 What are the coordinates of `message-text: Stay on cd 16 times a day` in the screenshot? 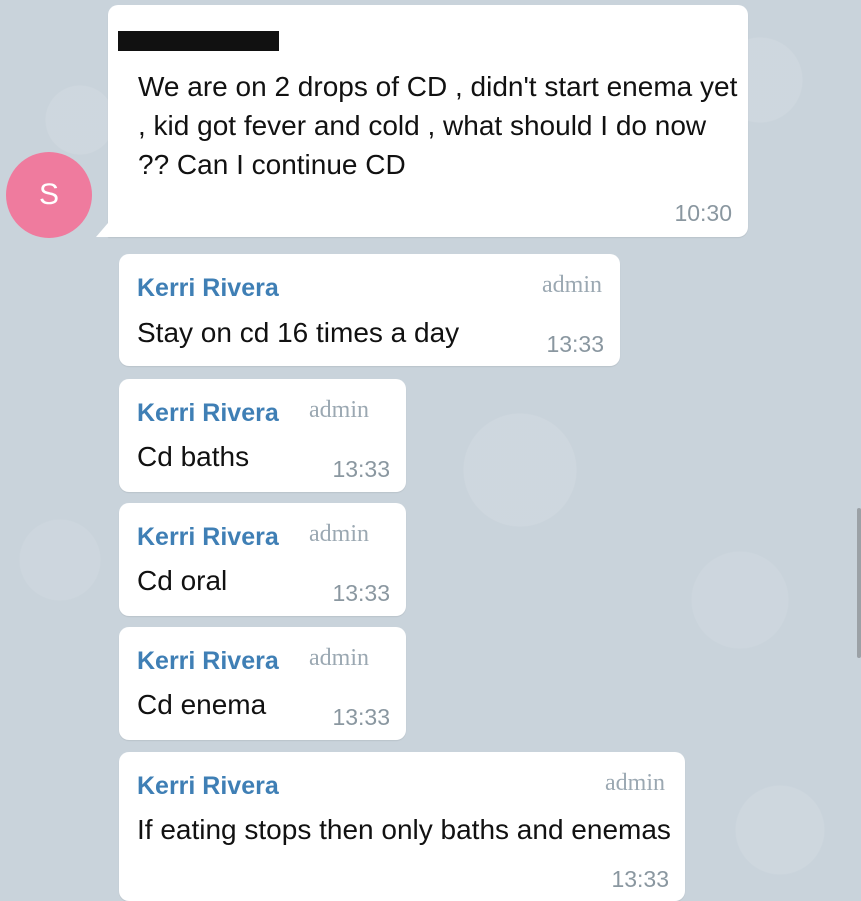 It's located at (298, 332).